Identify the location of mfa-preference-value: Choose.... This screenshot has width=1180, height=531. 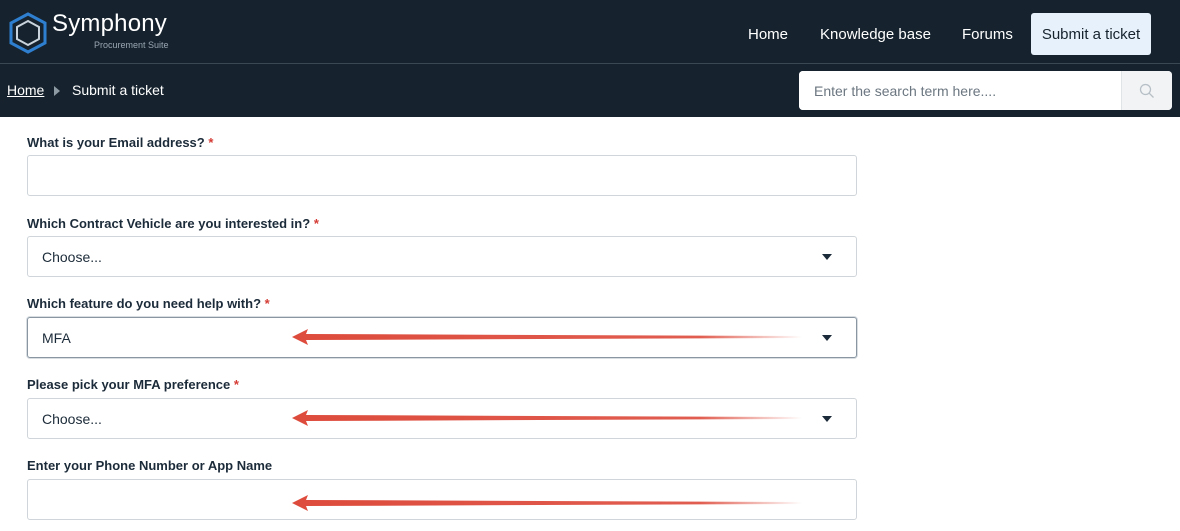
(72, 419).